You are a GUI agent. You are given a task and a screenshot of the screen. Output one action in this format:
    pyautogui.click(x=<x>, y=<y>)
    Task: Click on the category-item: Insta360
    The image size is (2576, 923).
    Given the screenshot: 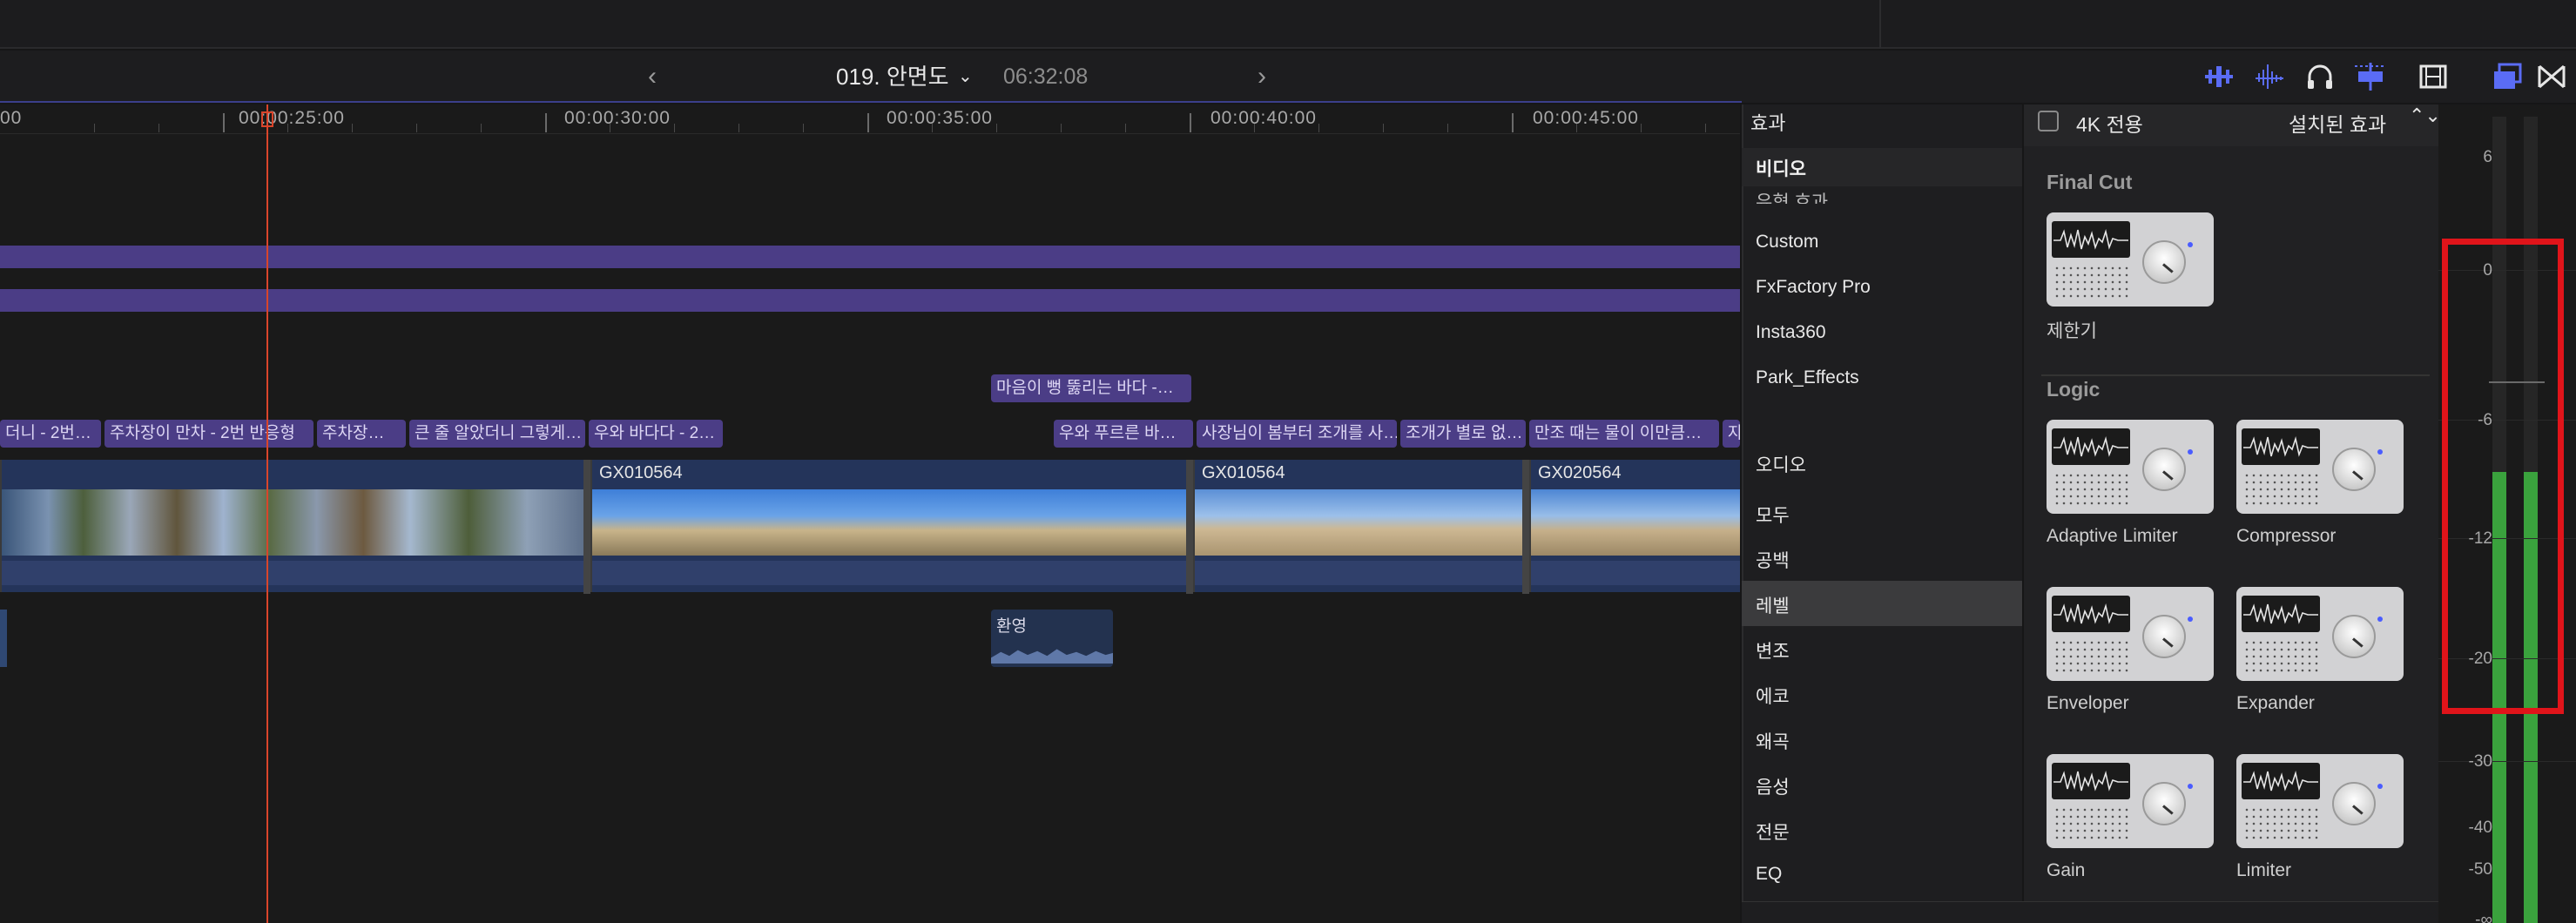 What is the action you would take?
    pyautogui.click(x=1791, y=332)
    